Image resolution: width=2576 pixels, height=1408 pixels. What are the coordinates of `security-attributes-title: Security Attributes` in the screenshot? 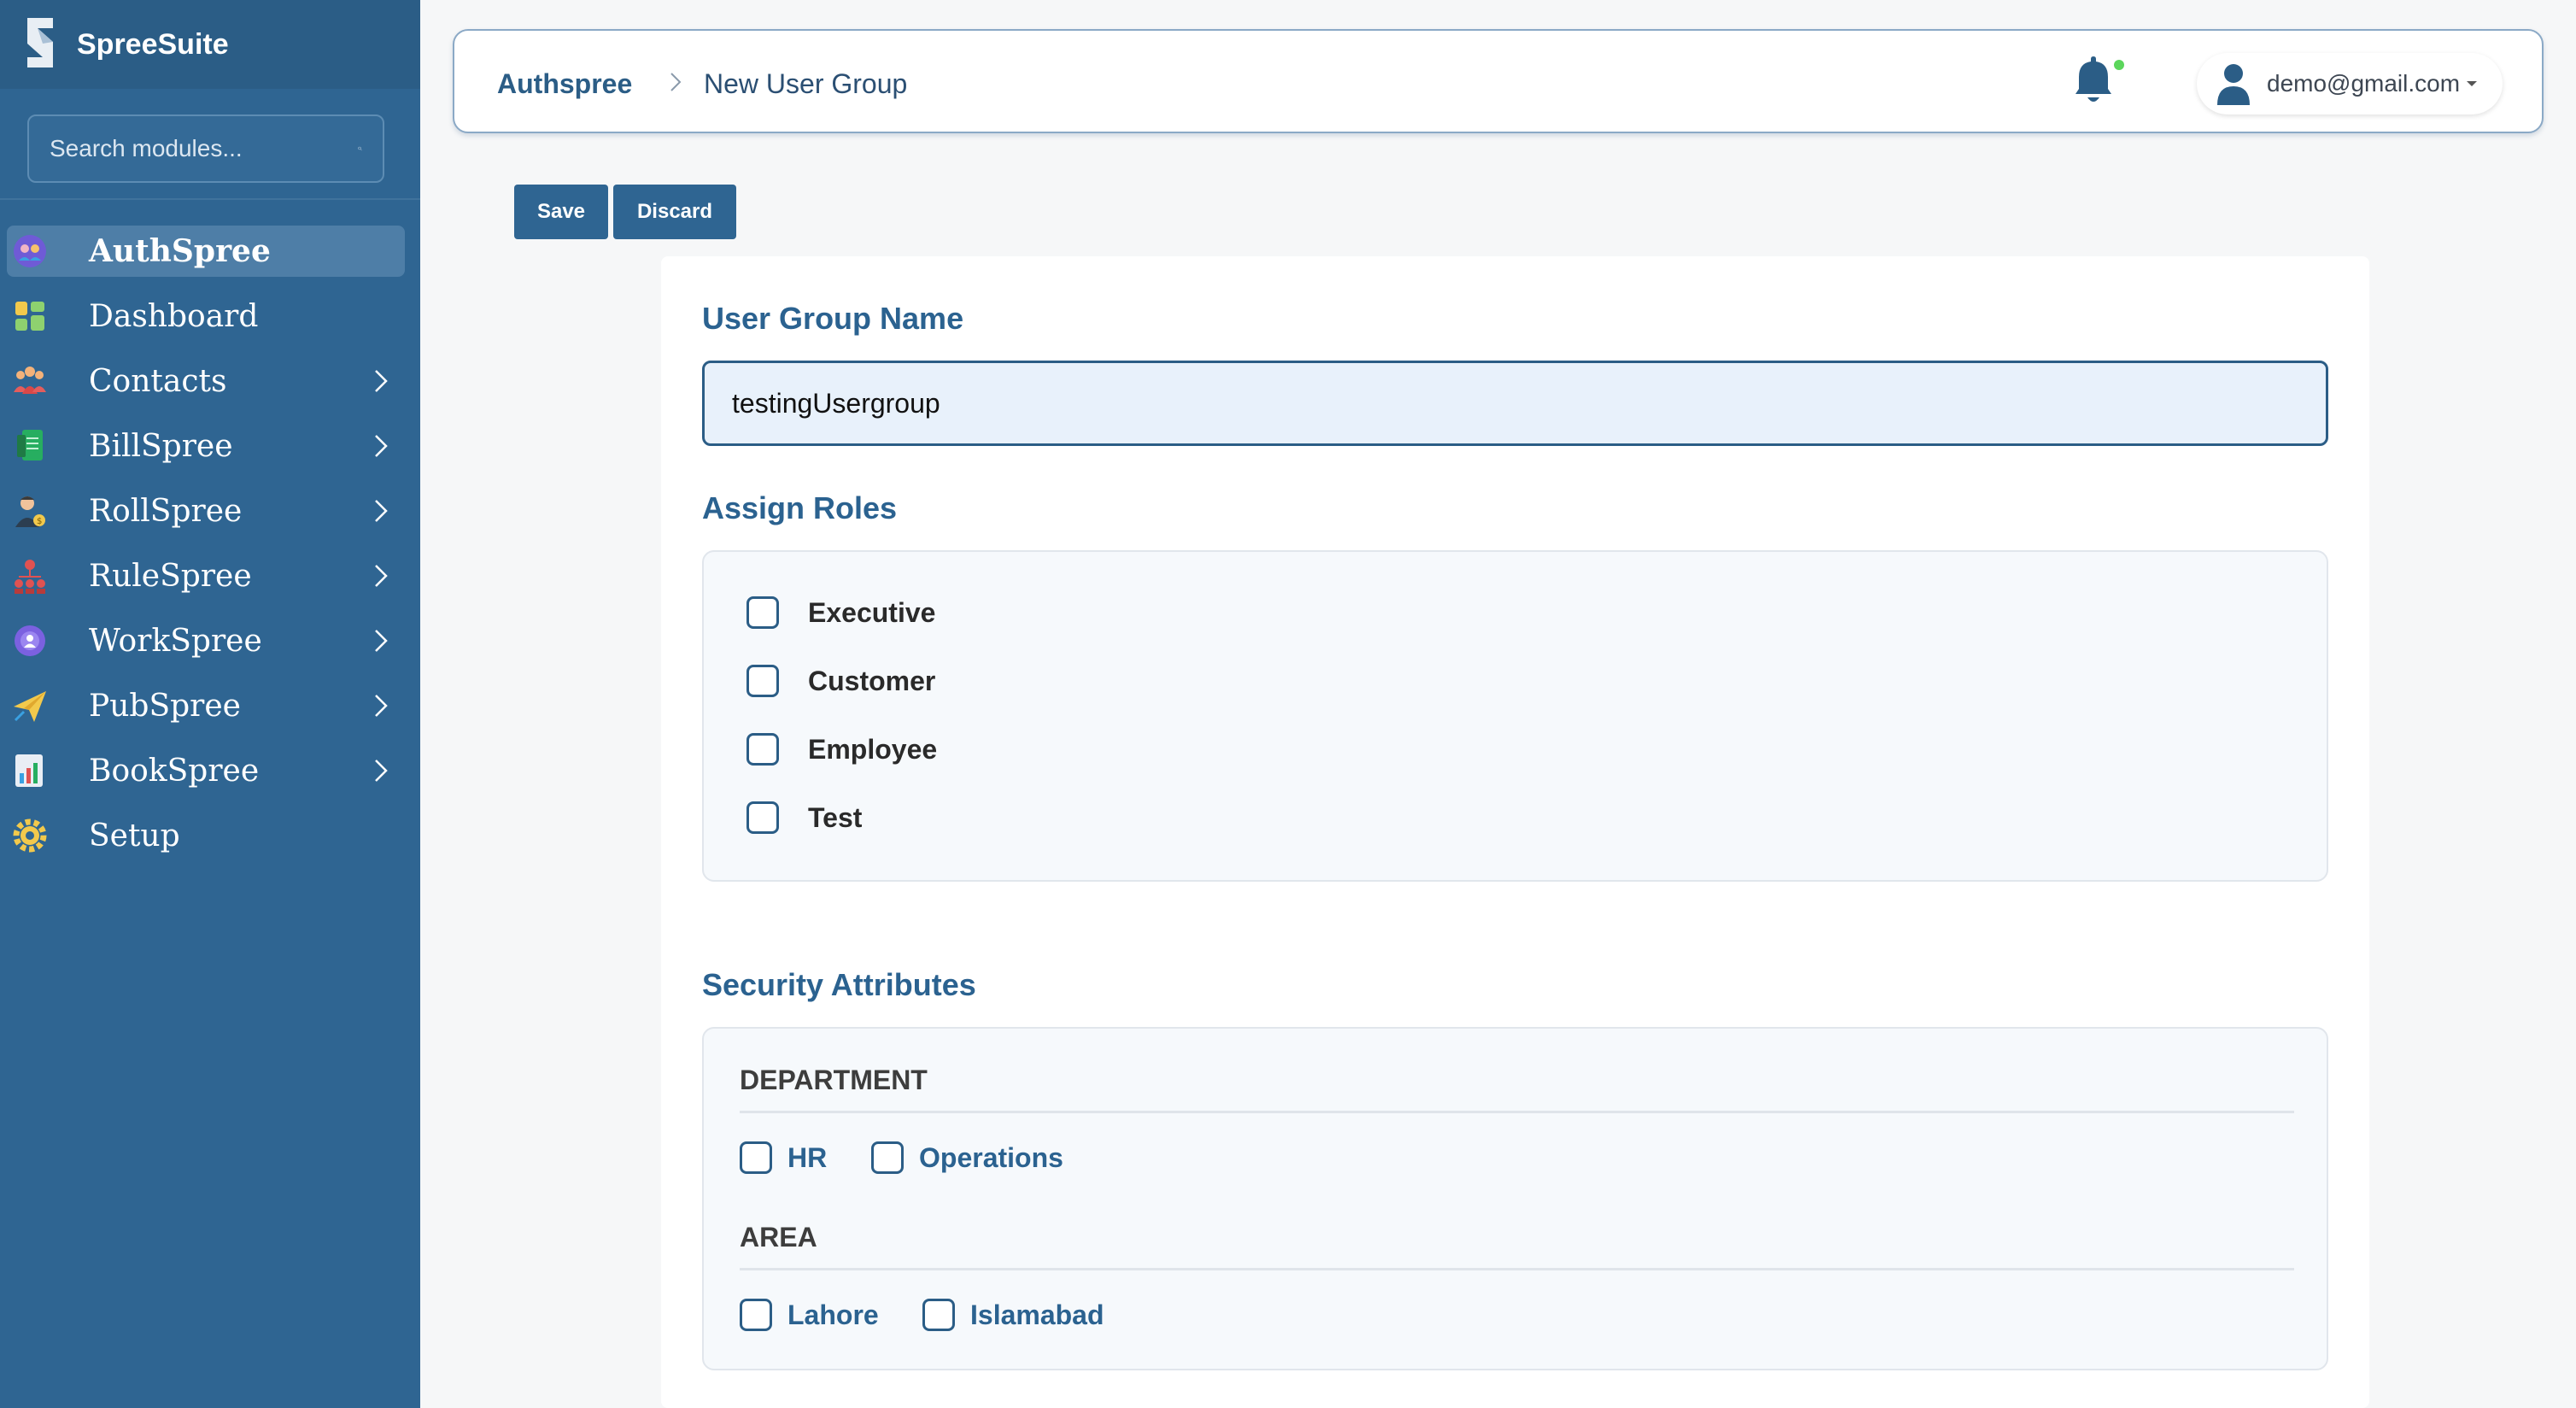 It's located at (839, 984).